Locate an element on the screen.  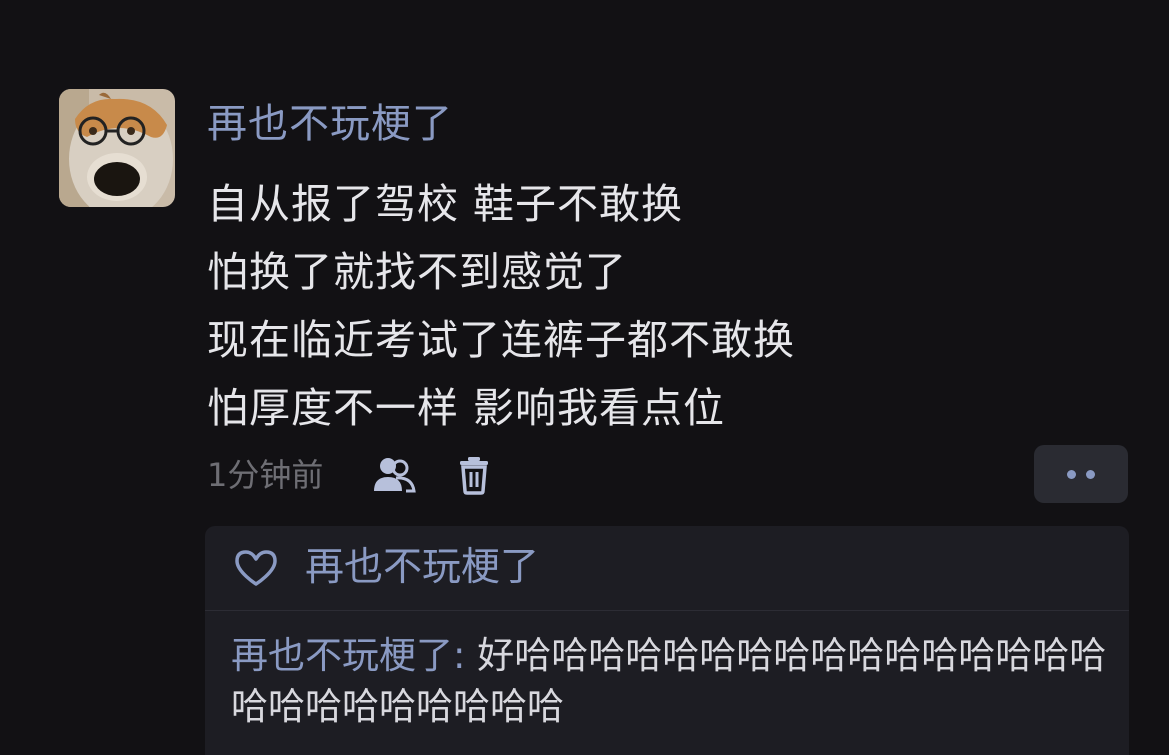
trash-icon is located at coordinates (474, 476).